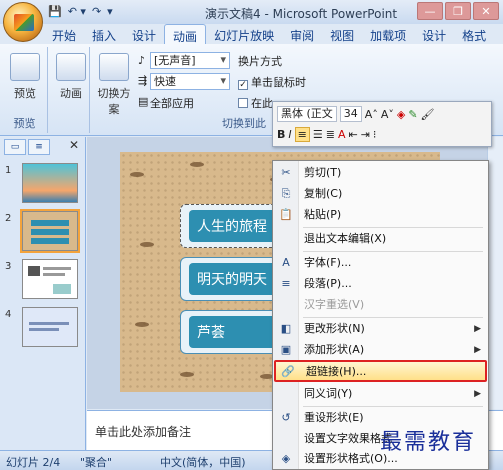 The height and width of the screenshot is (470, 503). Describe the element at coordinates (243, 103) in the screenshot. I see `checkbox-unchecked-icon` at that location.